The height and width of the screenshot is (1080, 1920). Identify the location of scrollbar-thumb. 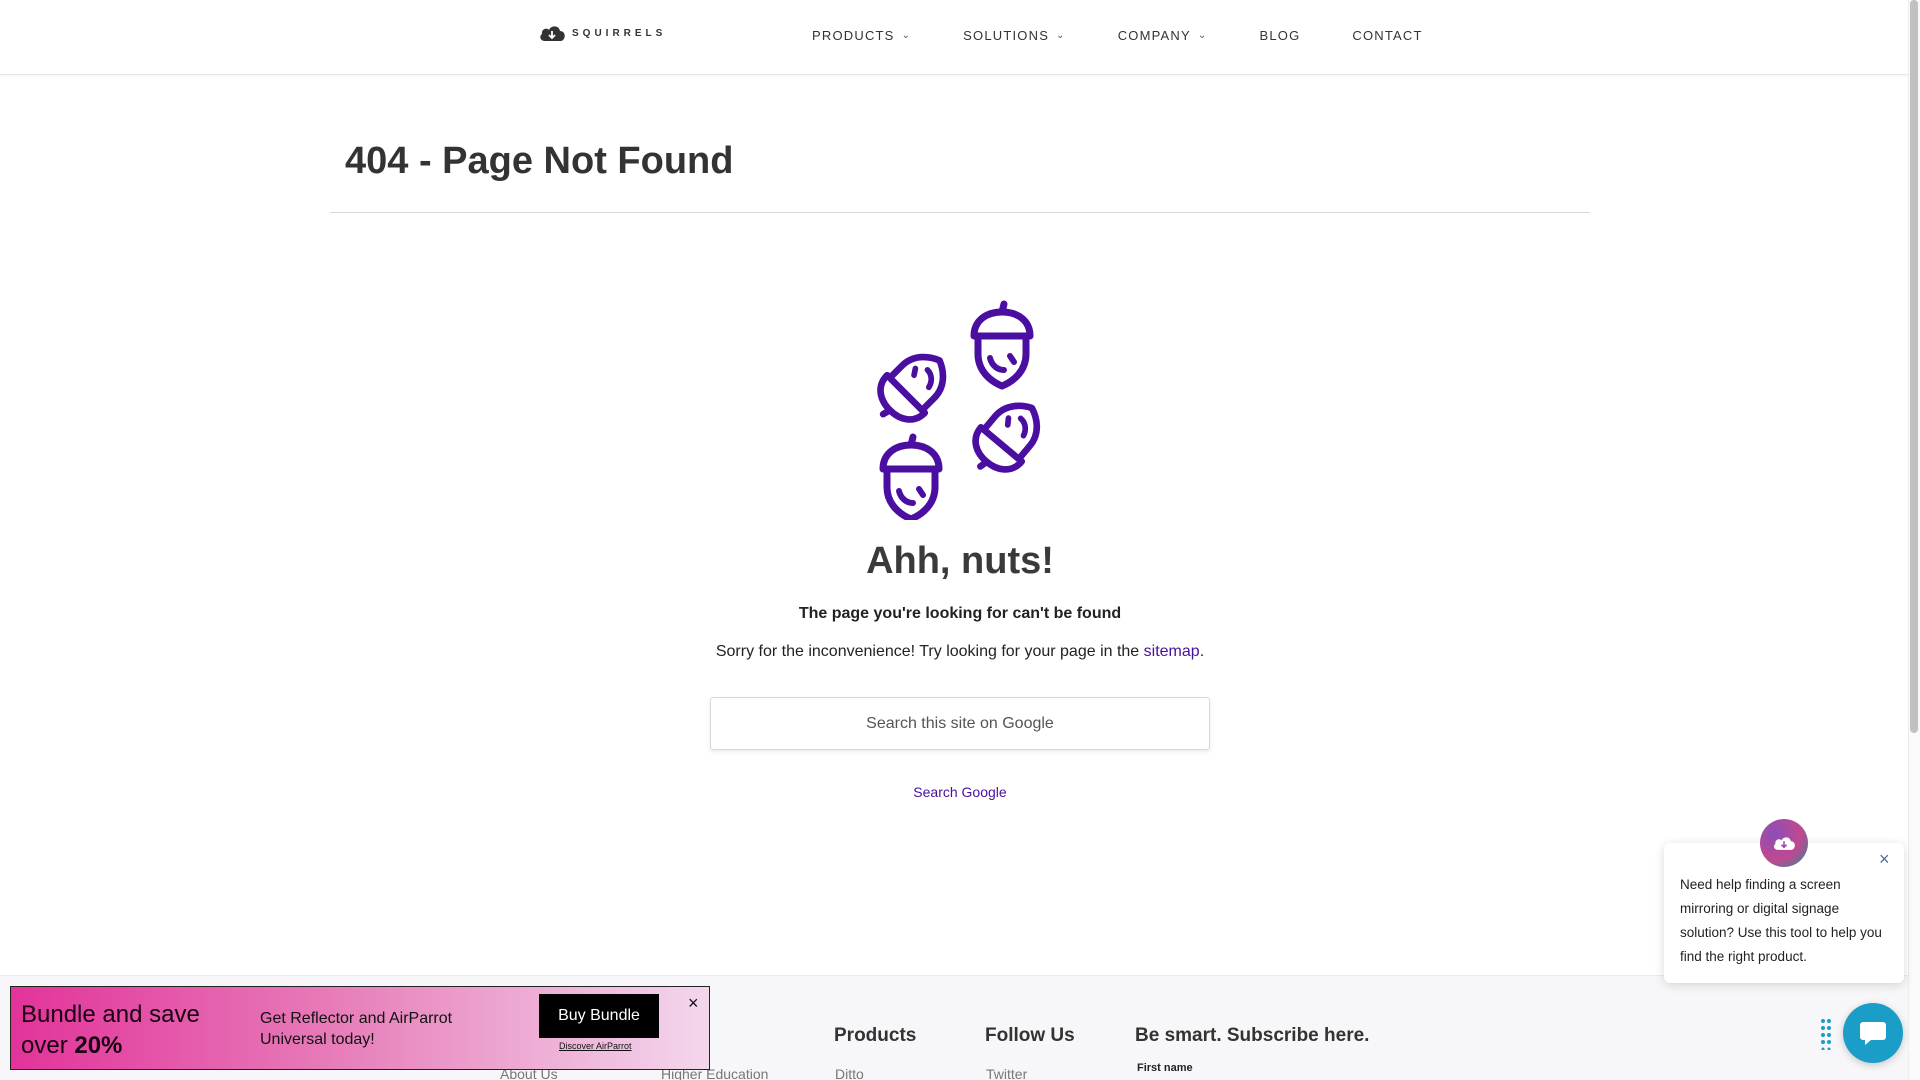
(1914, 366).